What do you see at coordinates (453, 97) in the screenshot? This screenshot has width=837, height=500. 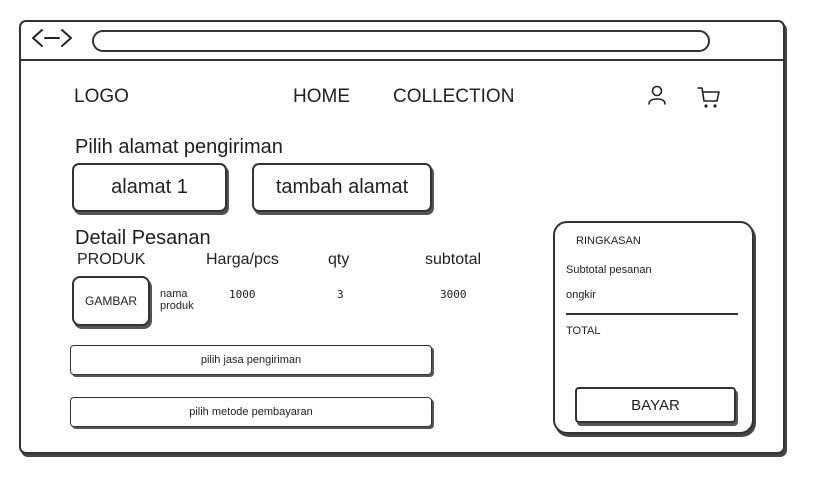 I see `nav-collection: COLLECTION` at bounding box center [453, 97].